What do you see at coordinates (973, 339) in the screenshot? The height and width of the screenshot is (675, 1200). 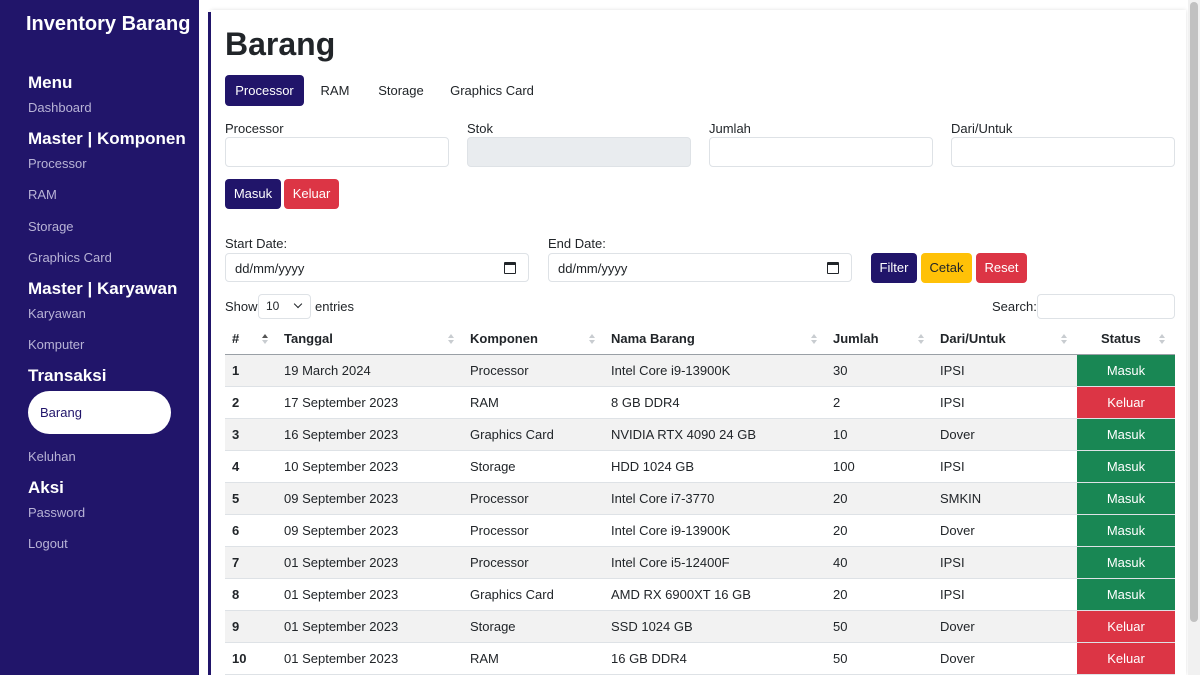 I see `column-header-dari-untuk: Dari/Untuk` at bounding box center [973, 339].